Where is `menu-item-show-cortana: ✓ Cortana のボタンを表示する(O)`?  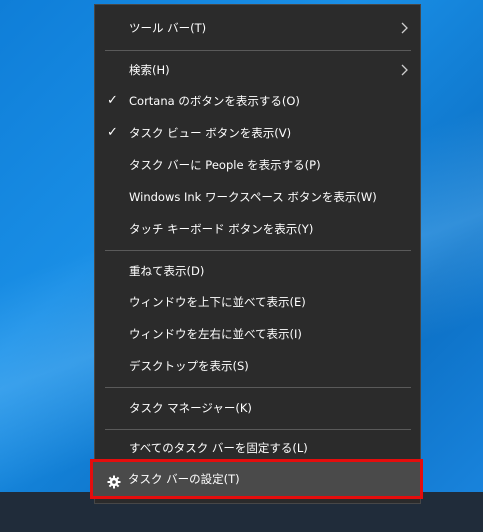 menu-item-show-cortana: ✓ Cortana のボタンを表示する(O) is located at coordinates (257, 101).